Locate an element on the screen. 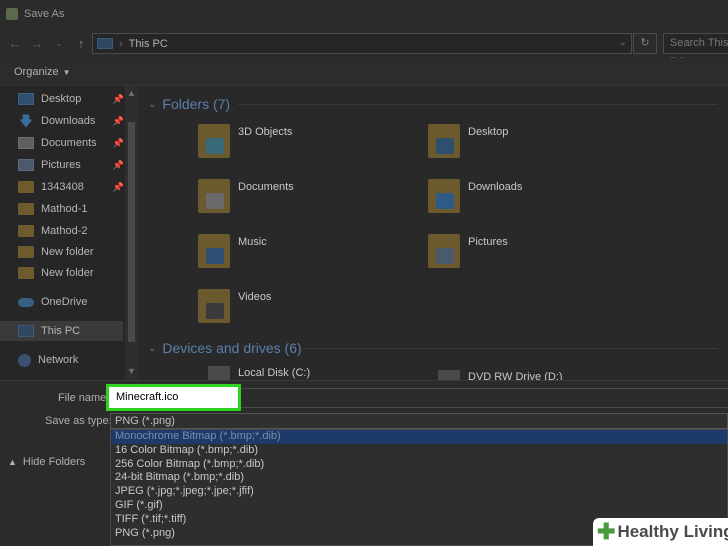 This screenshot has width=728, height=546. group-title: Devices and drives (6) is located at coordinates (232, 348).